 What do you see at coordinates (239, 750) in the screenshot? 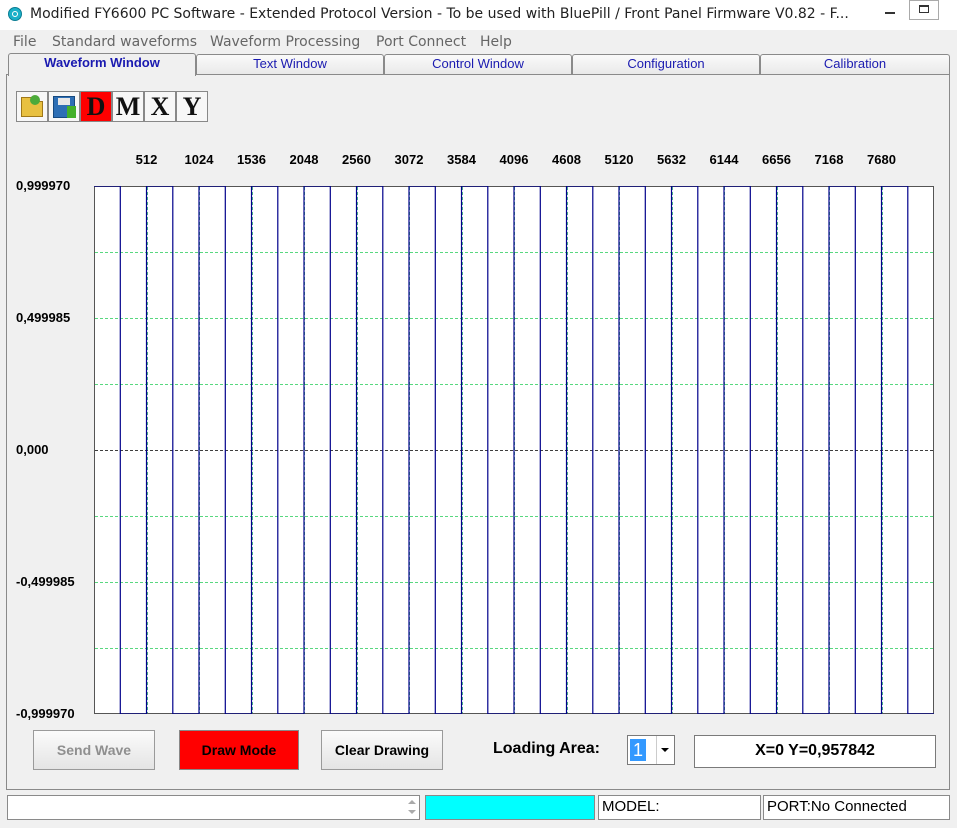
I see `draw-mode-button: Draw Mode` at bounding box center [239, 750].